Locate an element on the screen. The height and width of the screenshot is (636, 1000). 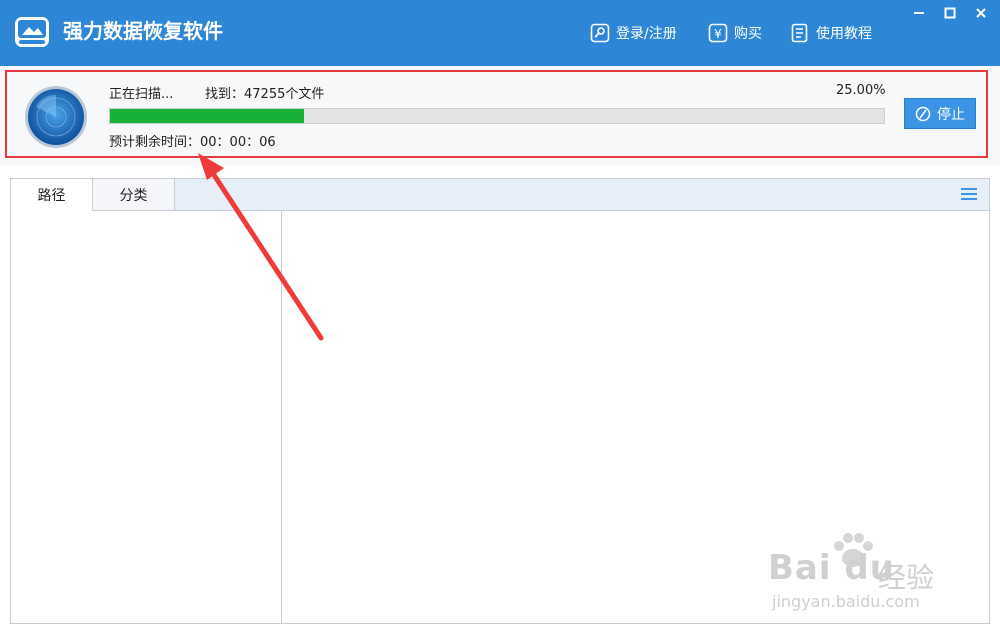
list-menu-icon is located at coordinates (969, 194).